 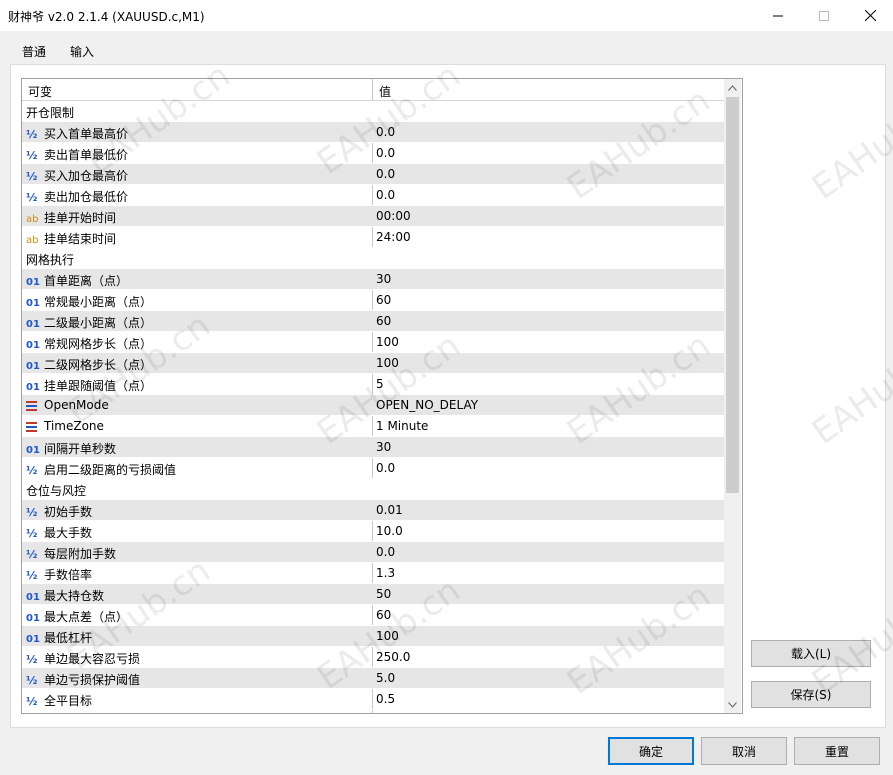 What do you see at coordinates (98, 344) in the screenshot?
I see `parameter-name-text: 常规网格步长（点）` at bounding box center [98, 344].